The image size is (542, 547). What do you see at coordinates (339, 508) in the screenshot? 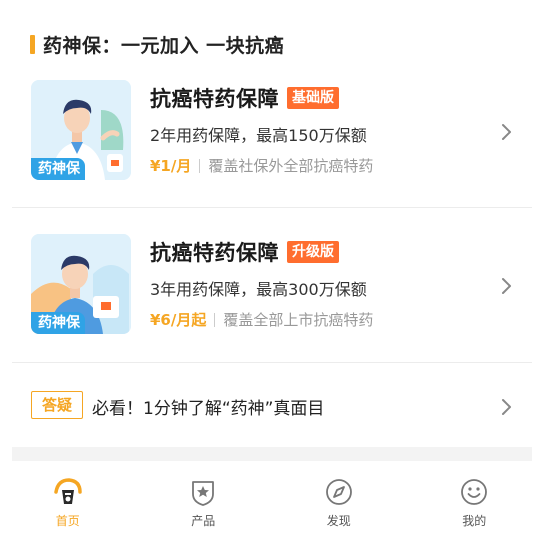
I see `tab-discover: 发现` at bounding box center [339, 508].